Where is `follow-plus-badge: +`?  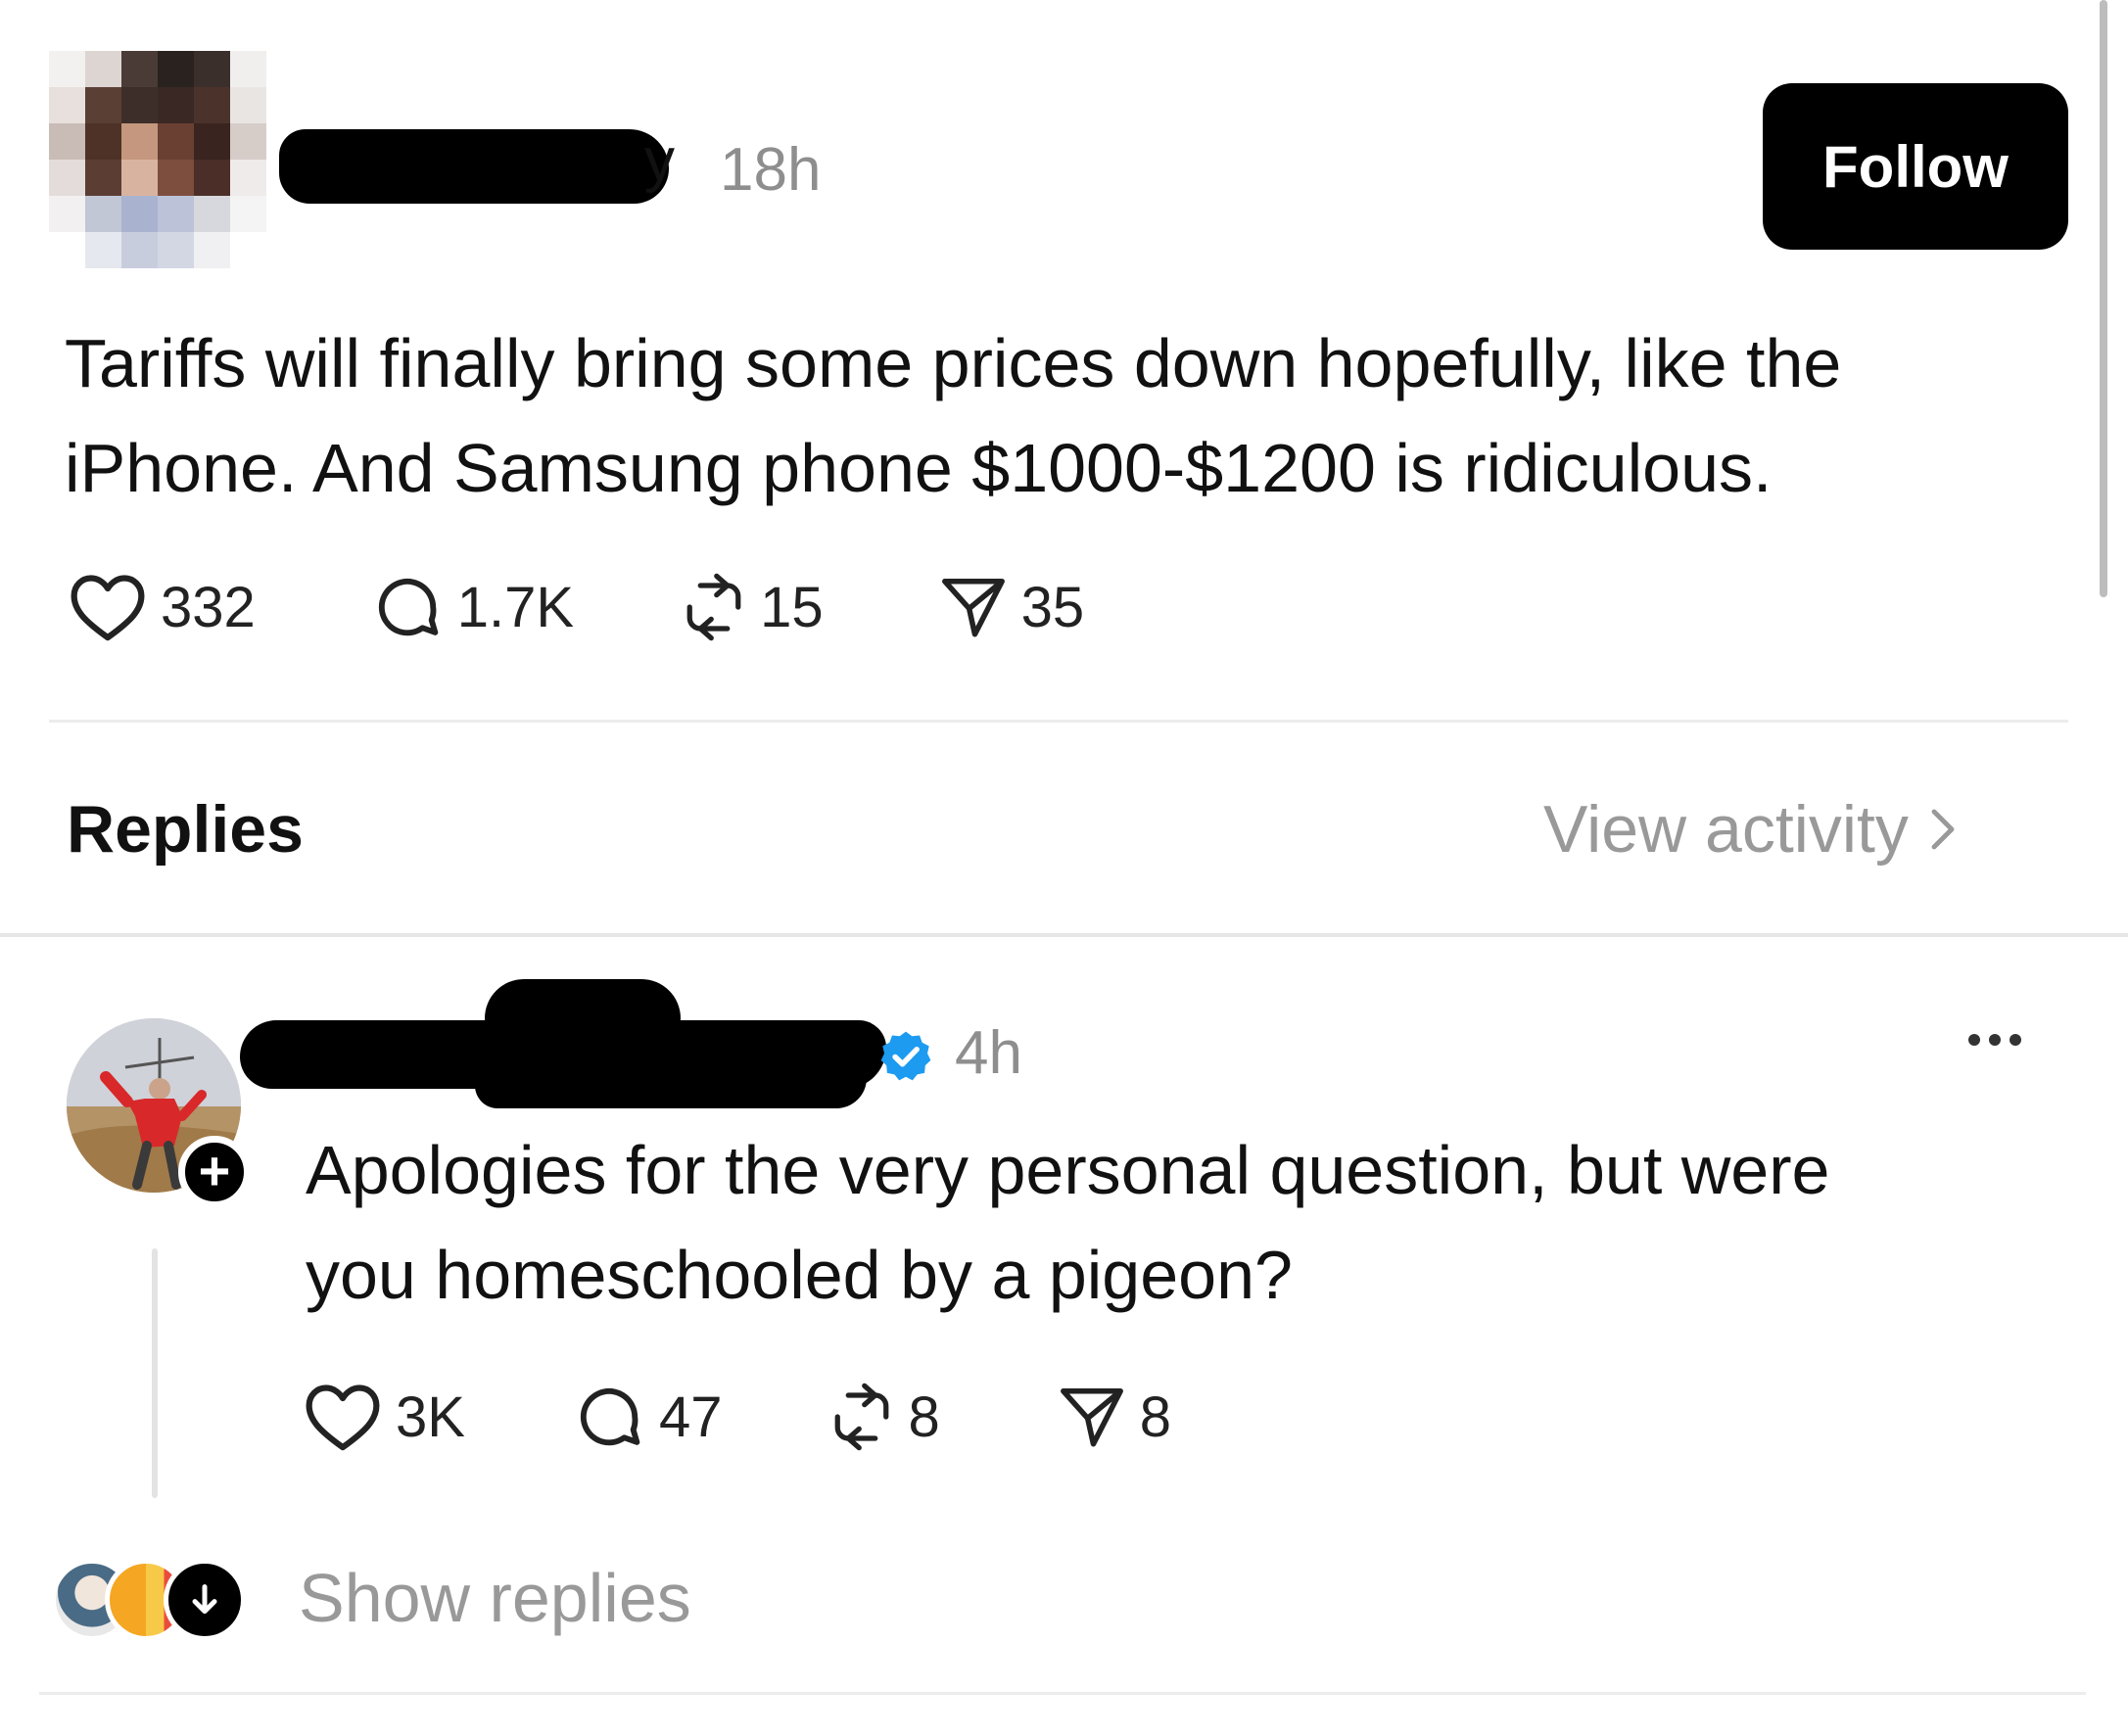 follow-plus-badge: + is located at coordinates (214, 1172).